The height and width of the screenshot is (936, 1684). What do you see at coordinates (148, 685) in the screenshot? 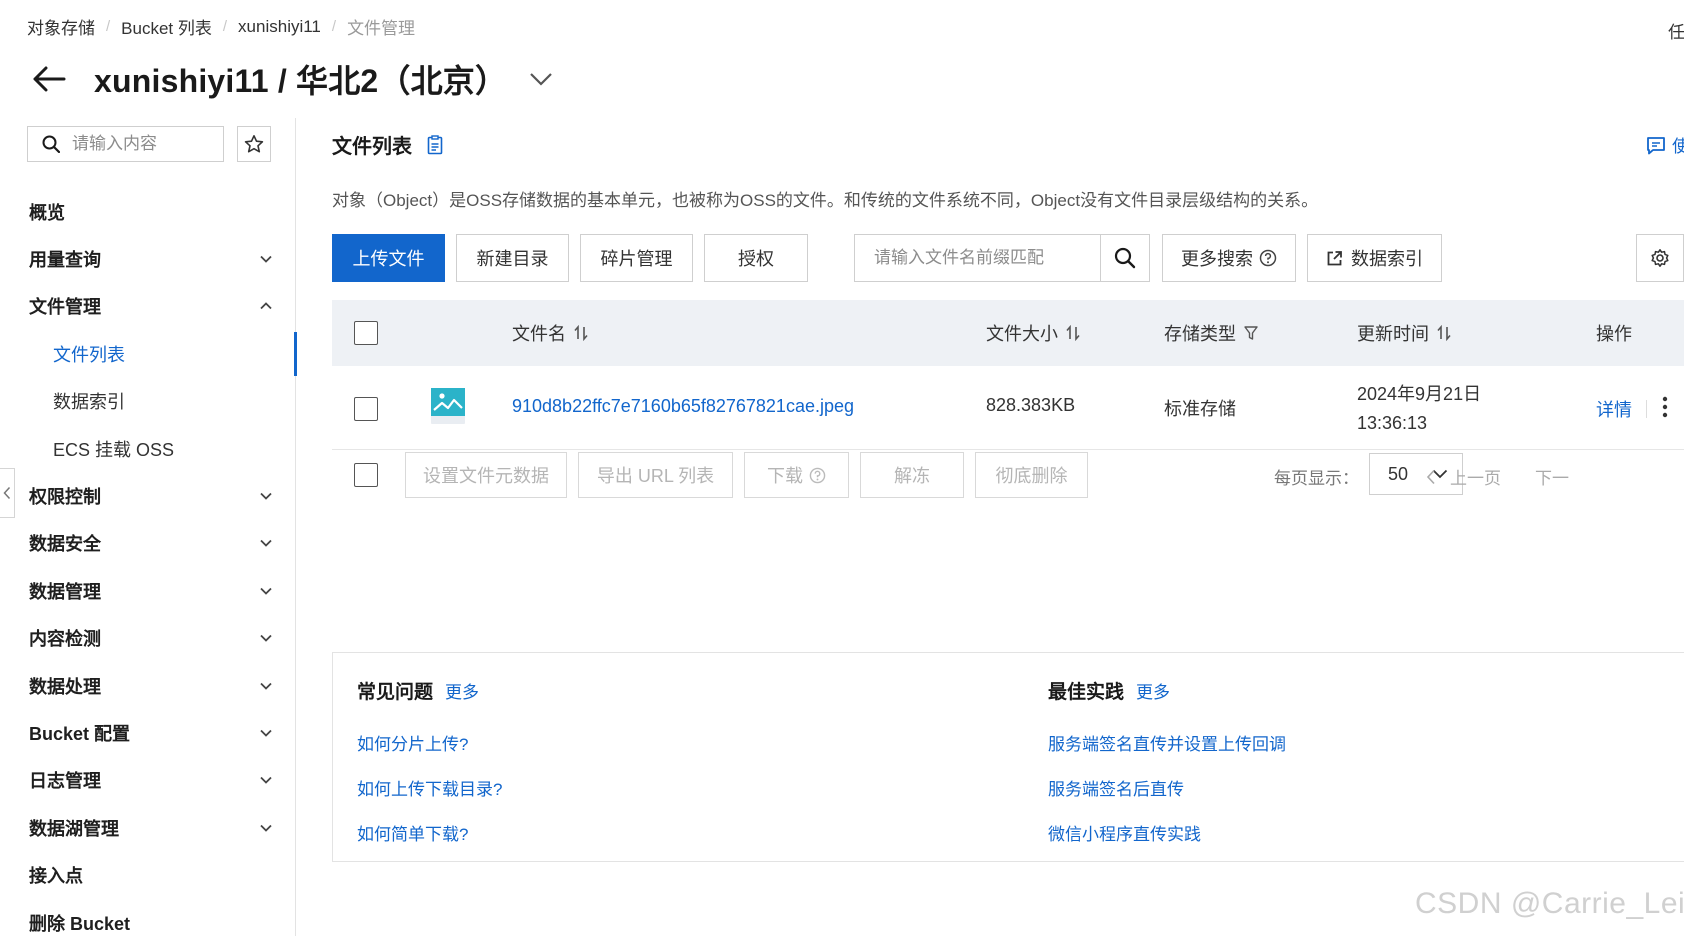
I see `sidebar-item-data-processing: 数据处理` at bounding box center [148, 685].